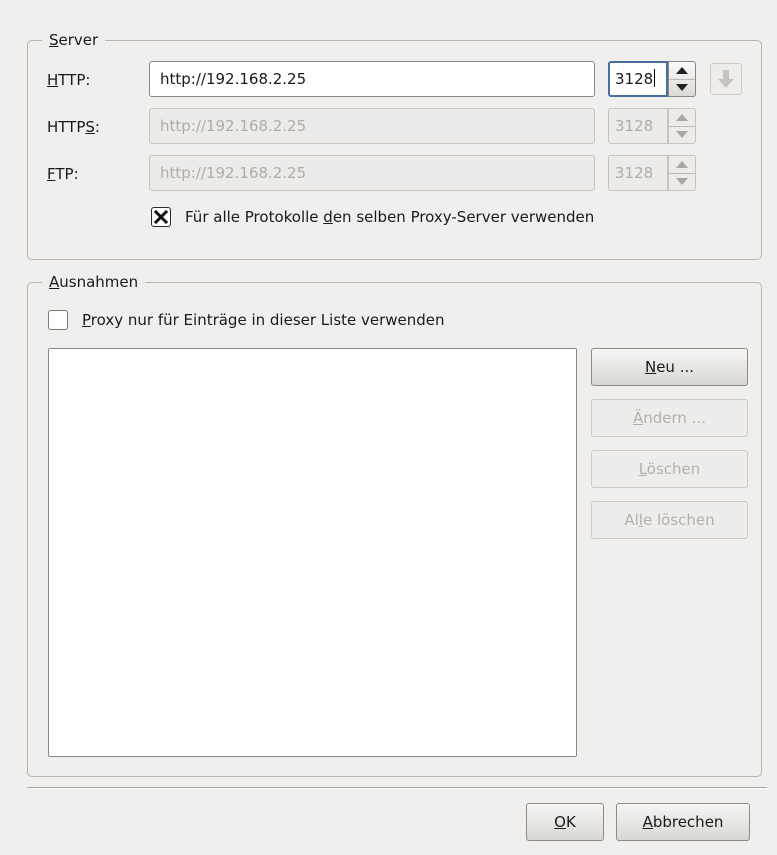 The height and width of the screenshot is (855, 777). Describe the element at coordinates (58, 320) in the screenshot. I see `only-list-checkbox` at that location.